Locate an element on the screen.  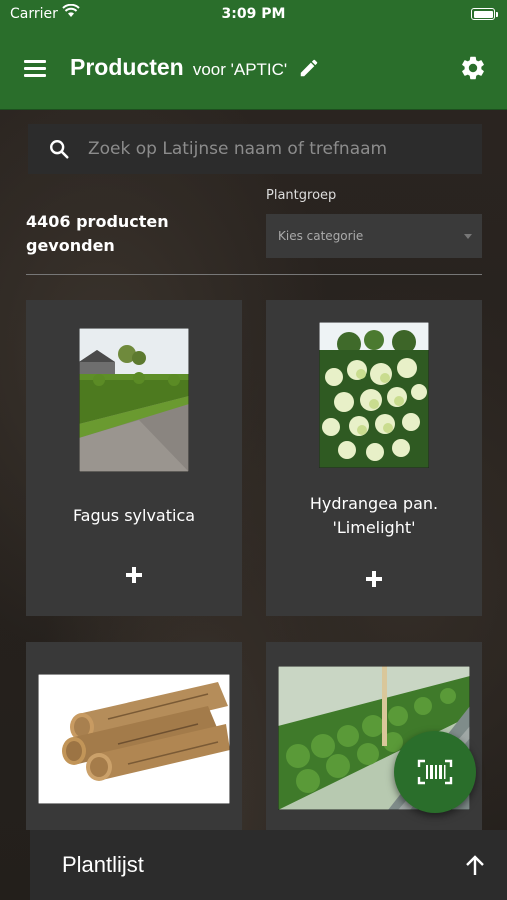
plantlijst-label: Plantlijst is located at coordinates (103, 864).